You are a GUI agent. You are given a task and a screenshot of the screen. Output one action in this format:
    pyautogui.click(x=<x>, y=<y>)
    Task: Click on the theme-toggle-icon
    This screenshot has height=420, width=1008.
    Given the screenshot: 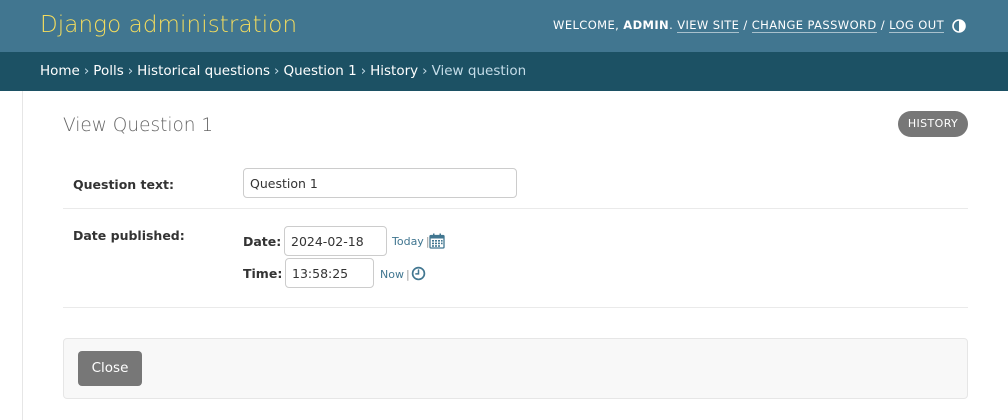 What is the action you would take?
    pyautogui.click(x=959, y=26)
    